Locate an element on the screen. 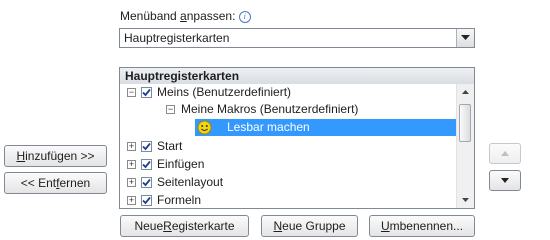  tree-header: Hauptregisterkarten is located at coordinates (297, 76).